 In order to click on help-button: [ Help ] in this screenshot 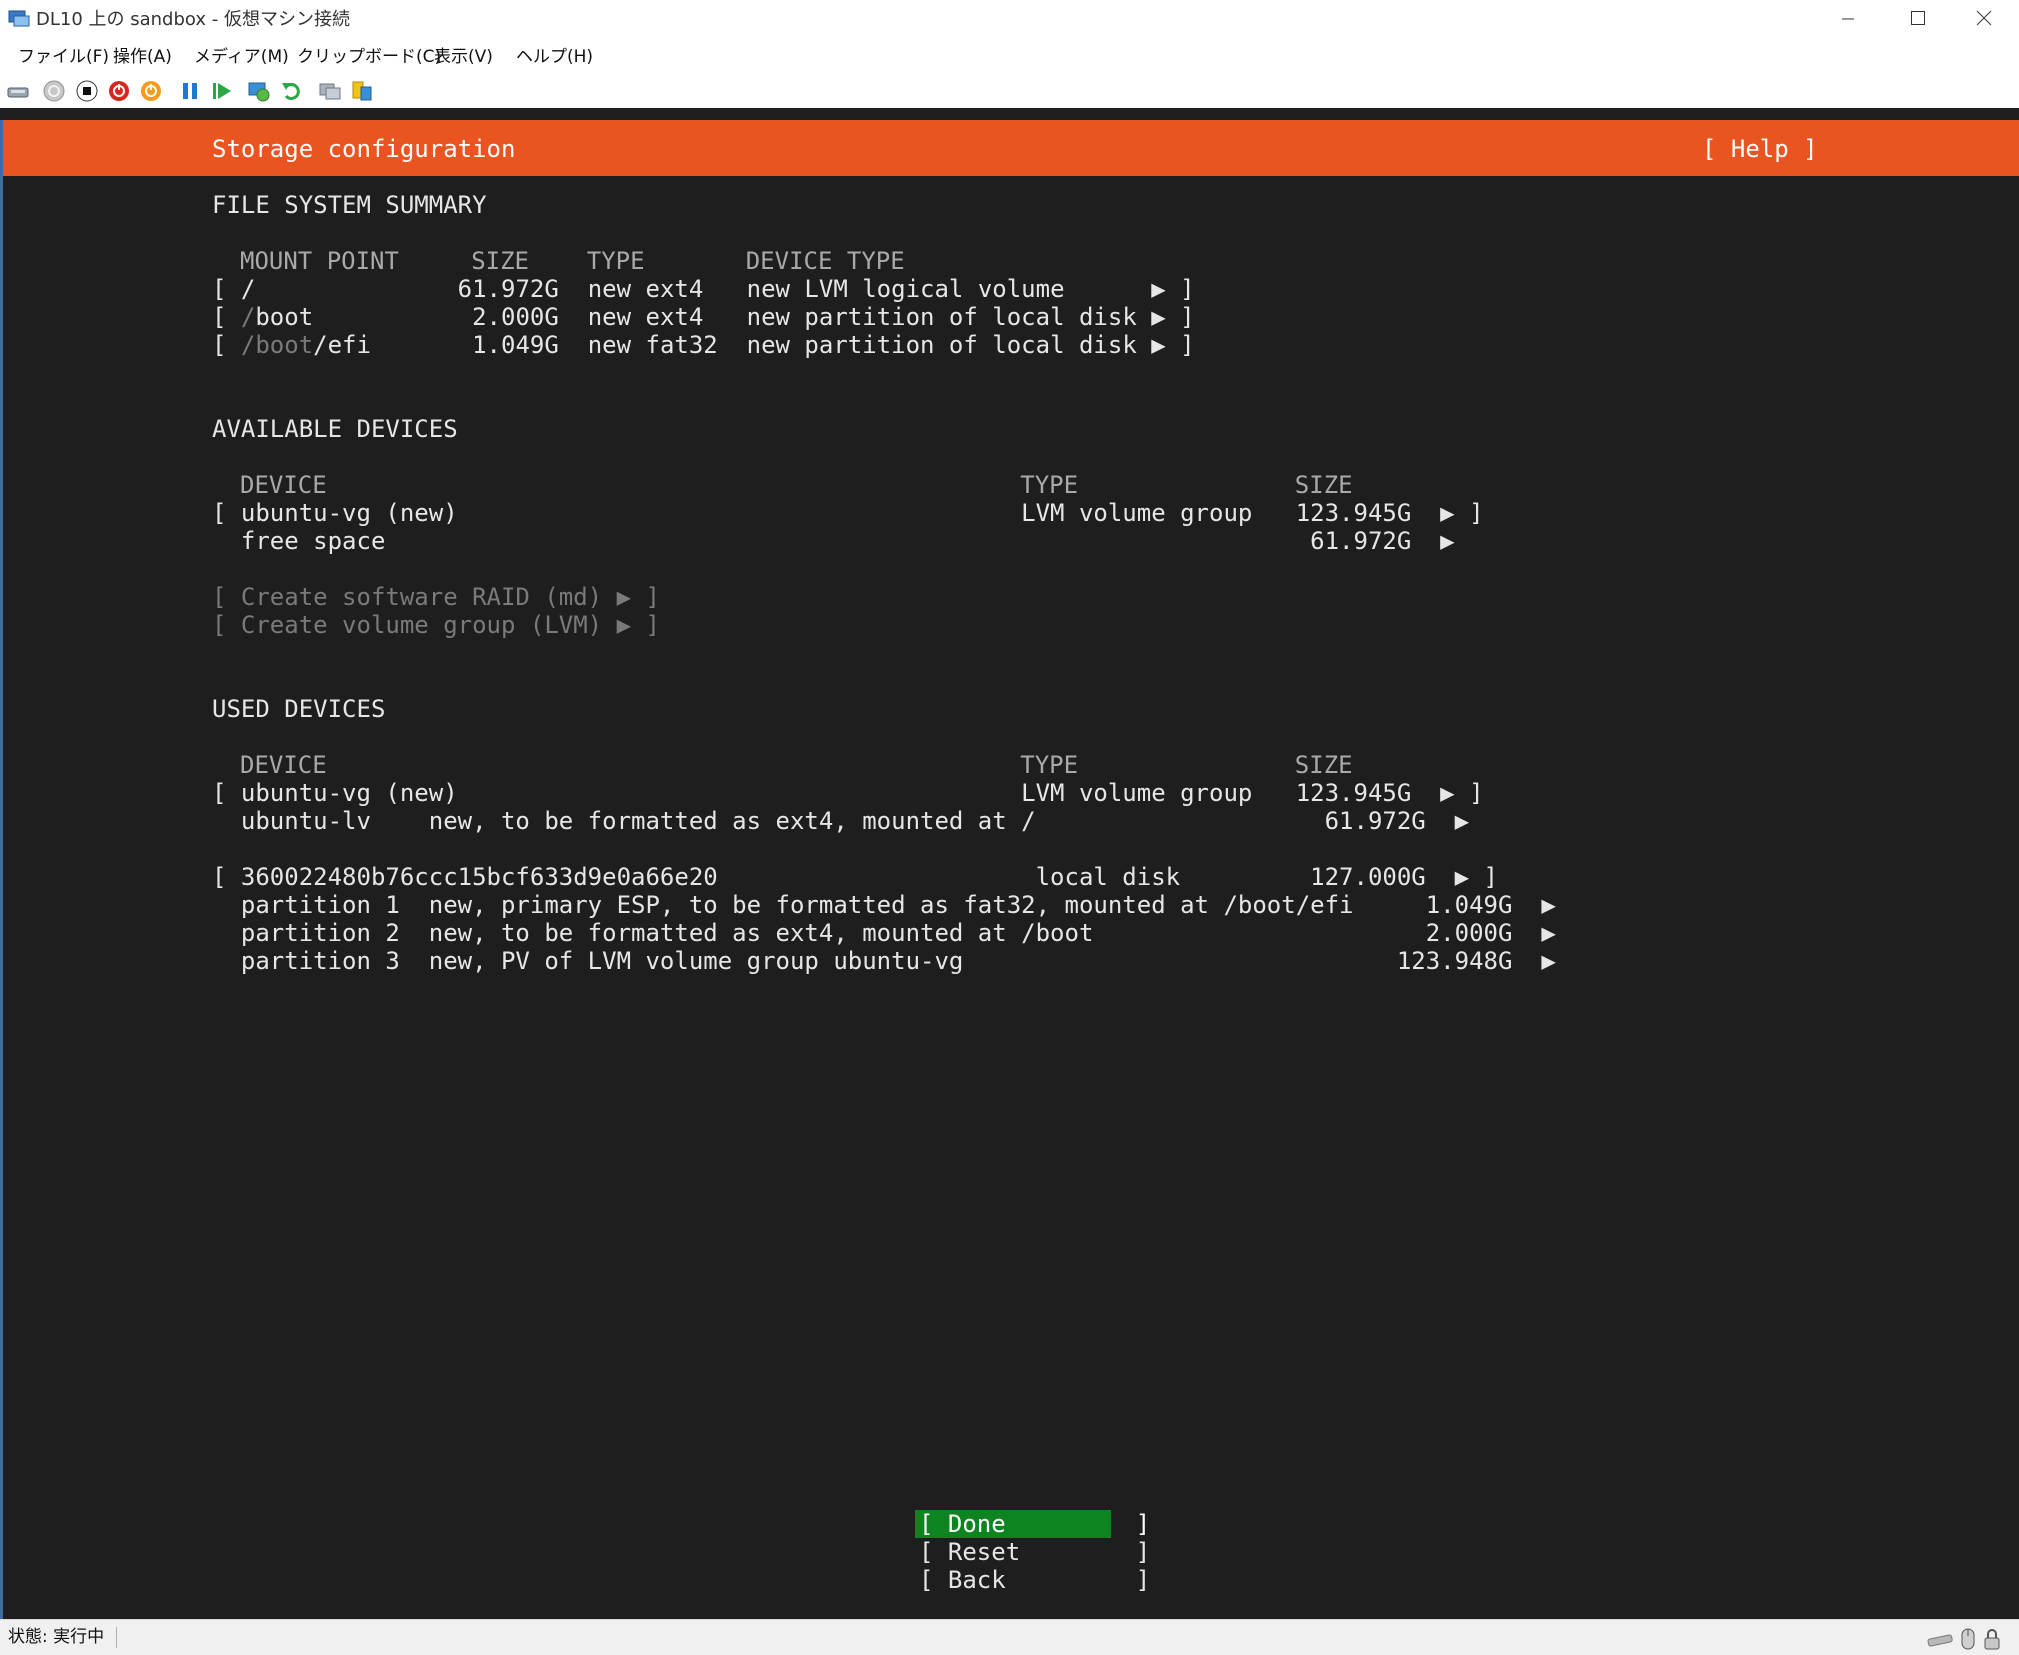, I will do `click(1760, 149)`.